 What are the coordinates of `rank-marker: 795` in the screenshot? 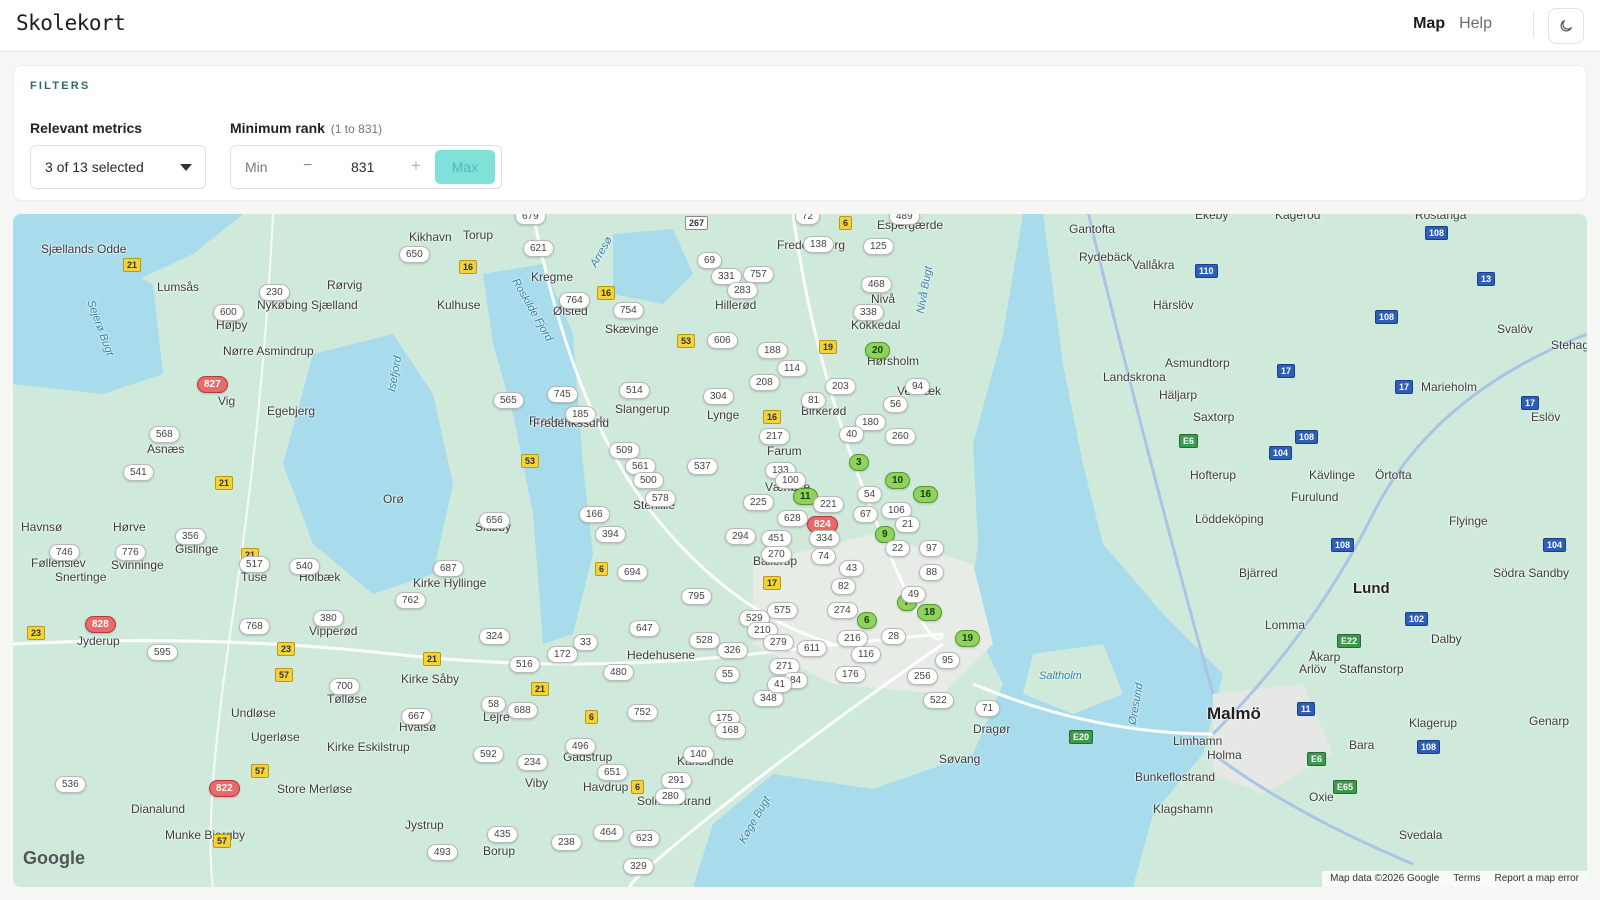 It's located at (696, 596).